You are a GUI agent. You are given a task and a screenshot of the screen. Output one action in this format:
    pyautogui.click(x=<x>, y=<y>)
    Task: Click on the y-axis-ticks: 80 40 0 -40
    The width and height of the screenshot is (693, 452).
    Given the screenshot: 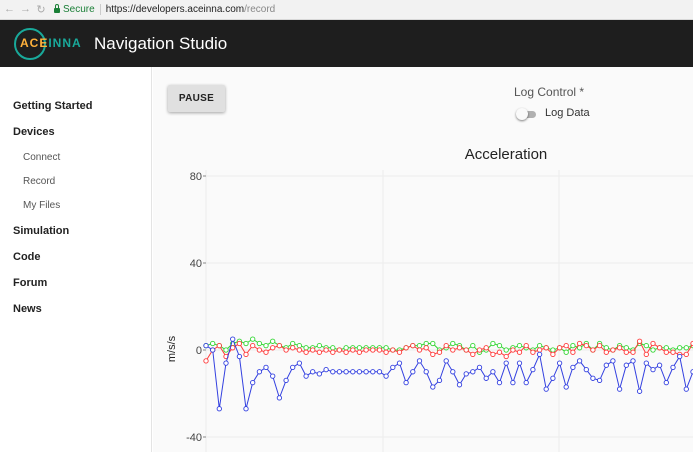 What is the action you would take?
    pyautogui.click(x=196, y=307)
    